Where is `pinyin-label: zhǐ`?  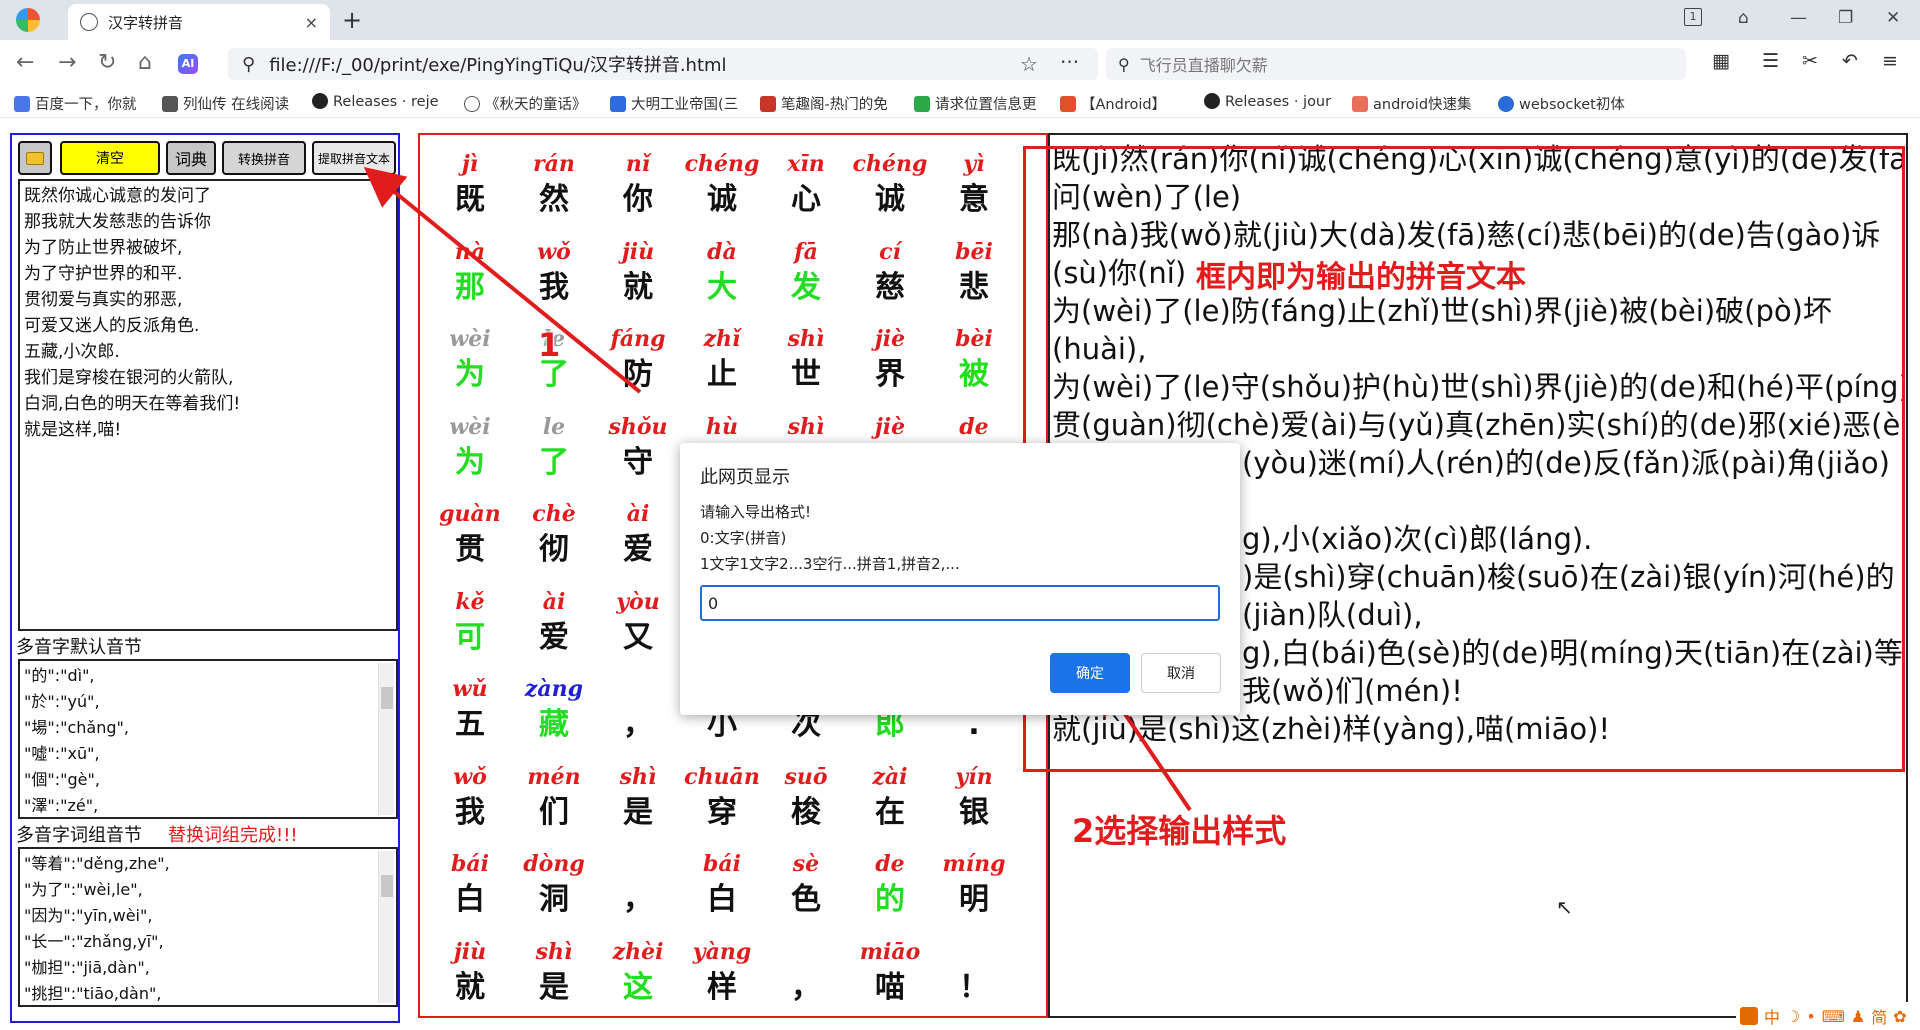
pinyin-label: zhǐ is located at coordinates (722, 339).